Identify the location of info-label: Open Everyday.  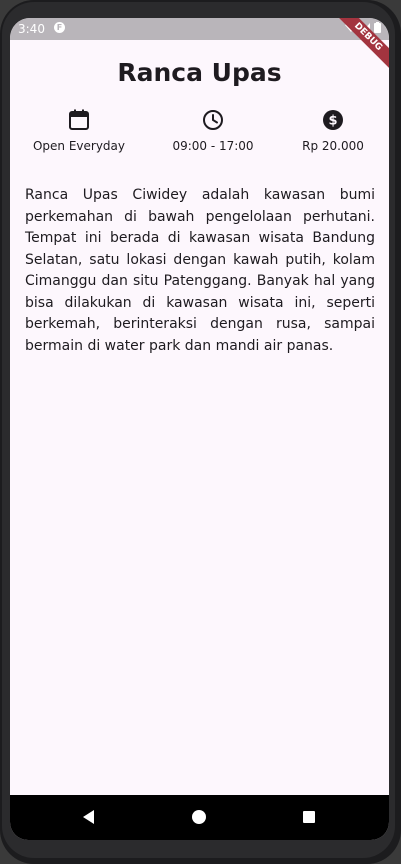
(79, 146).